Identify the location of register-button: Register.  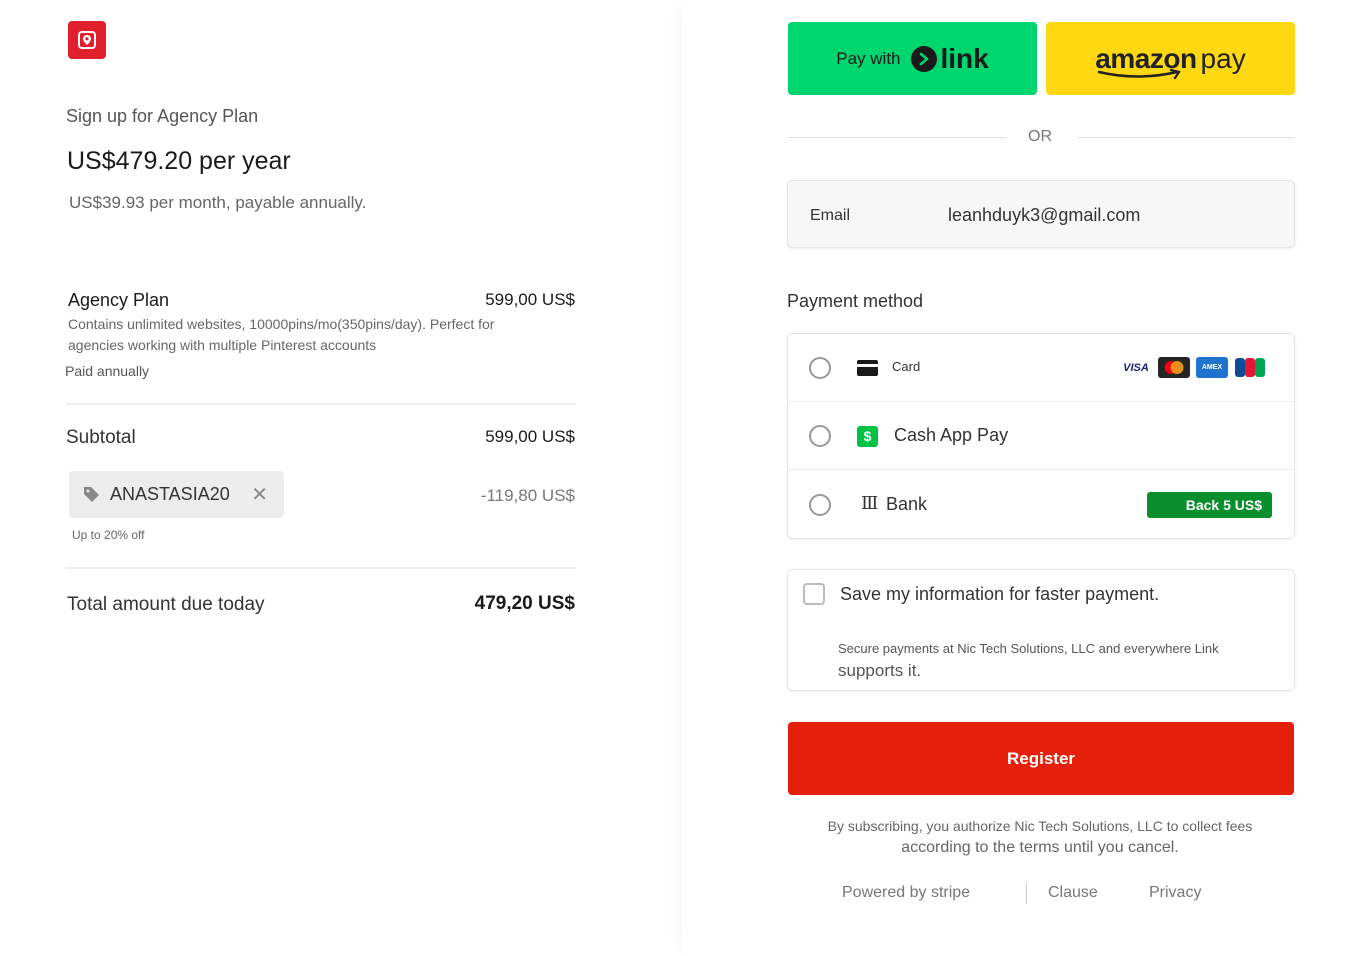
(1041, 758).